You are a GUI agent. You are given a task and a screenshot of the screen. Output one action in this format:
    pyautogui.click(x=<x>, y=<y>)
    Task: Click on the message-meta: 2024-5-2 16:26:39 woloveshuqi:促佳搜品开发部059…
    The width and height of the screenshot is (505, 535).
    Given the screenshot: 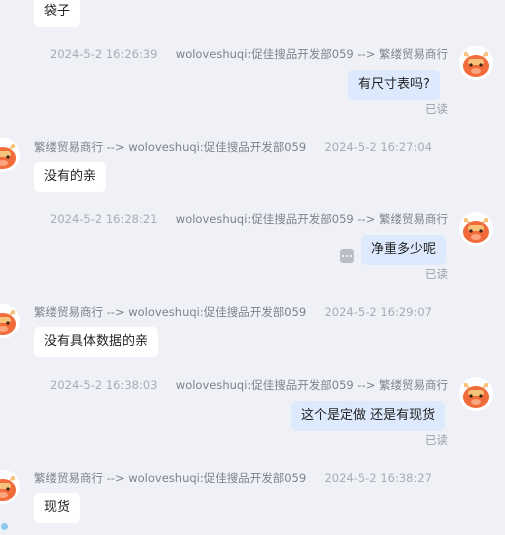 What is the action you would take?
    pyautogui.click(x=249, y=54)
    